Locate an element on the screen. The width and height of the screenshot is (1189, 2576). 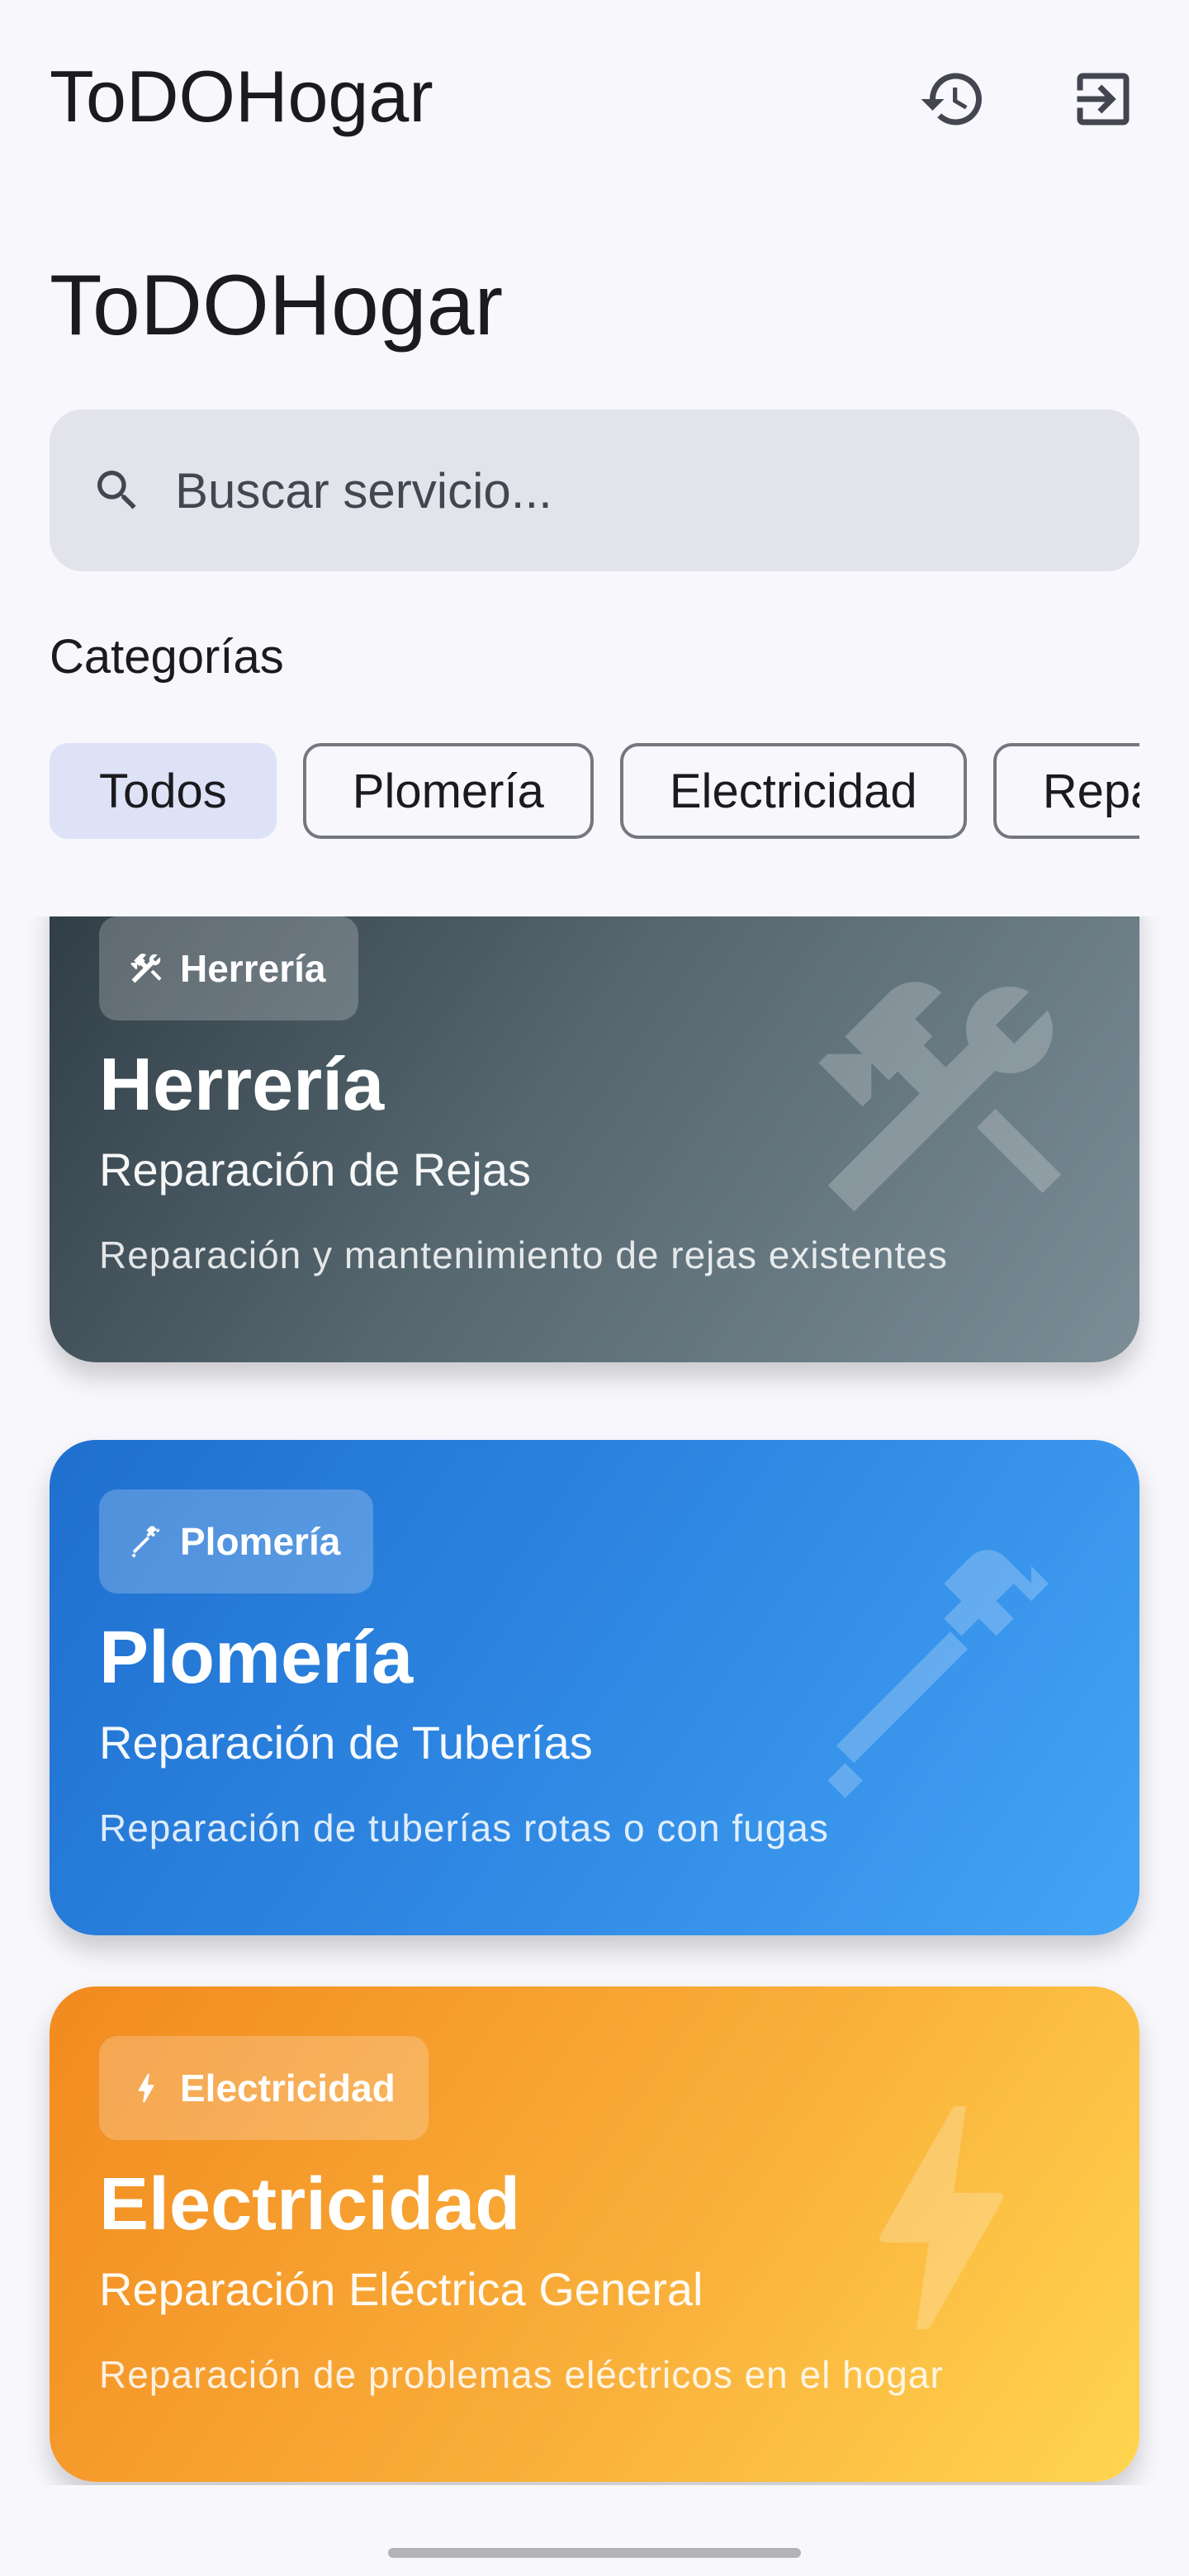
history-icon is located at coordinates (951, 99).